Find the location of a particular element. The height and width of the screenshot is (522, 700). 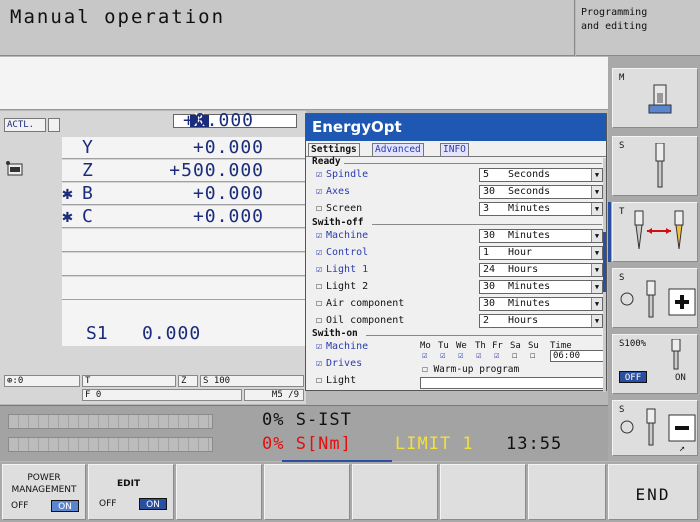

tab-advanced: Advanced is located at coordinates (398, 149).